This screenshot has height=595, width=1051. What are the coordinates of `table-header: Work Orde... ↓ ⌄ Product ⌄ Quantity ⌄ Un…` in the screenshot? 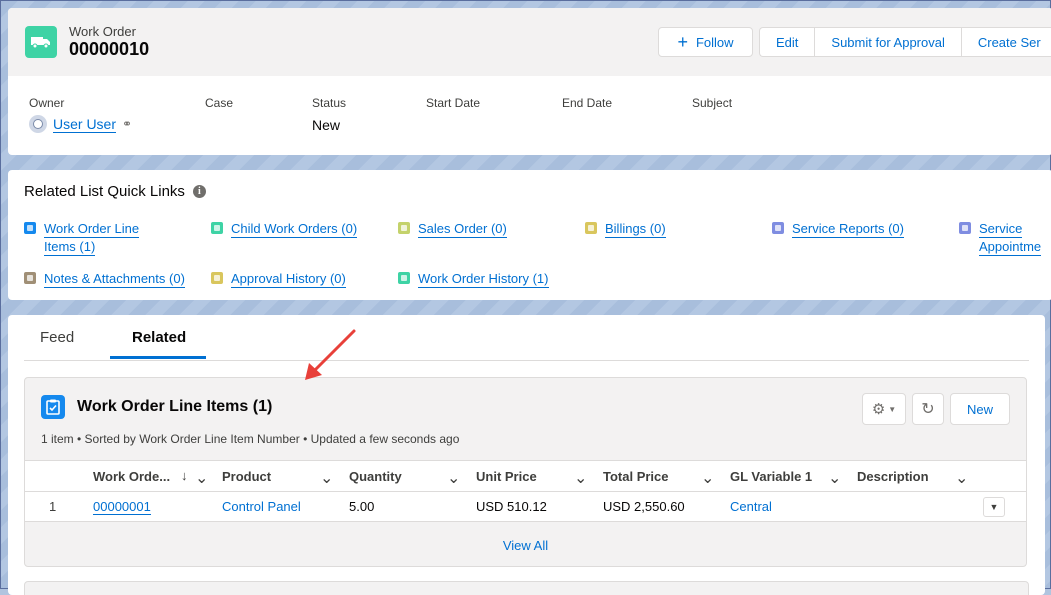 It's located at (525, 476).